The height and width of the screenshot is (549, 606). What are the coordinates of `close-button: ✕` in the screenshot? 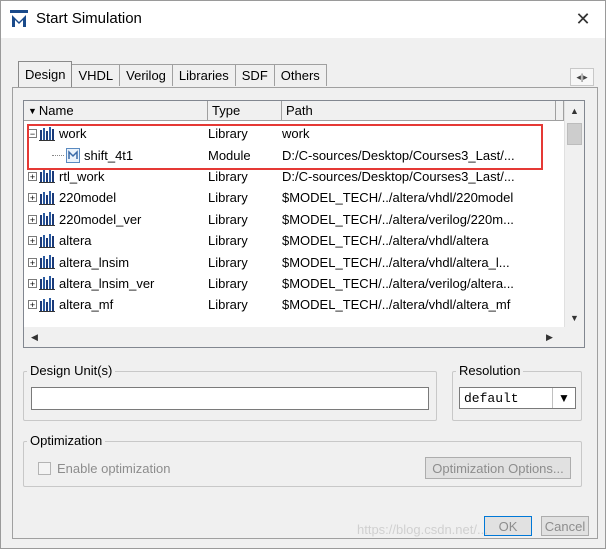 It's located at (583, 19).